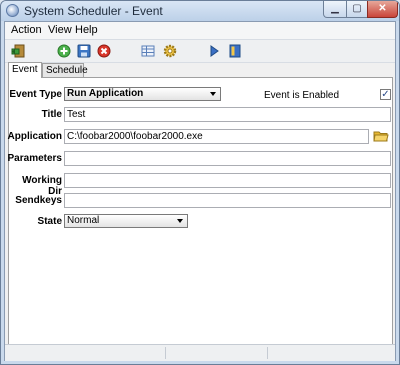 The width and height of the screenshot is (400, 365). Describe the element at coordinates (227, 158) in the screenshot. I see `parameters-field` at that location.